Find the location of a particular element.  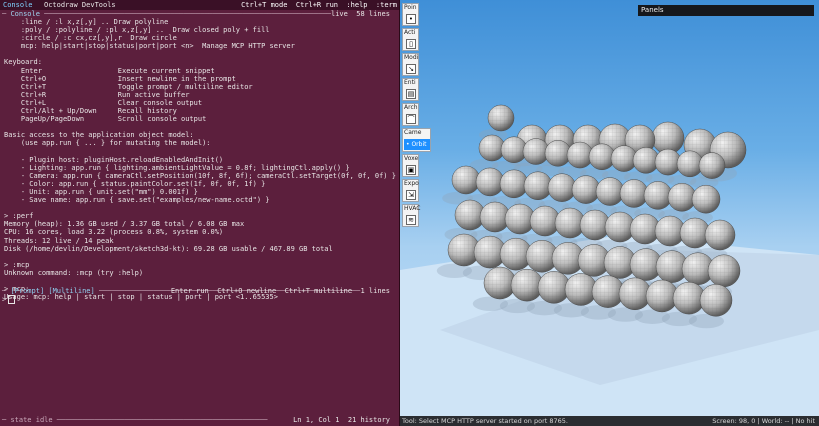

tool-voxel: Voxe ▣ is located at coordinates (410, 165).